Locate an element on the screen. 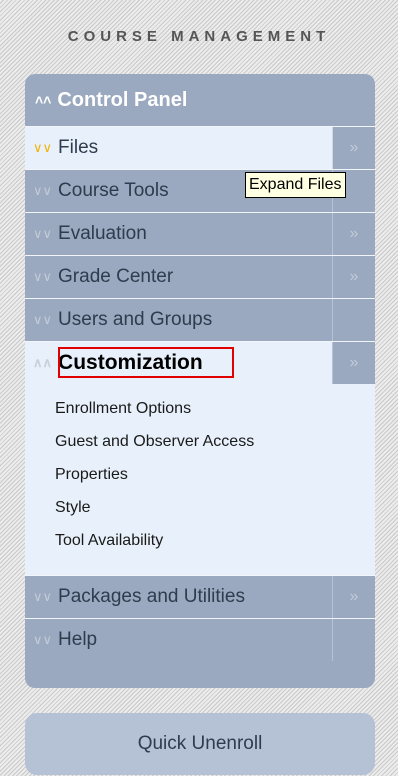  expand-files-button: » is located at coordinates (354, 148).